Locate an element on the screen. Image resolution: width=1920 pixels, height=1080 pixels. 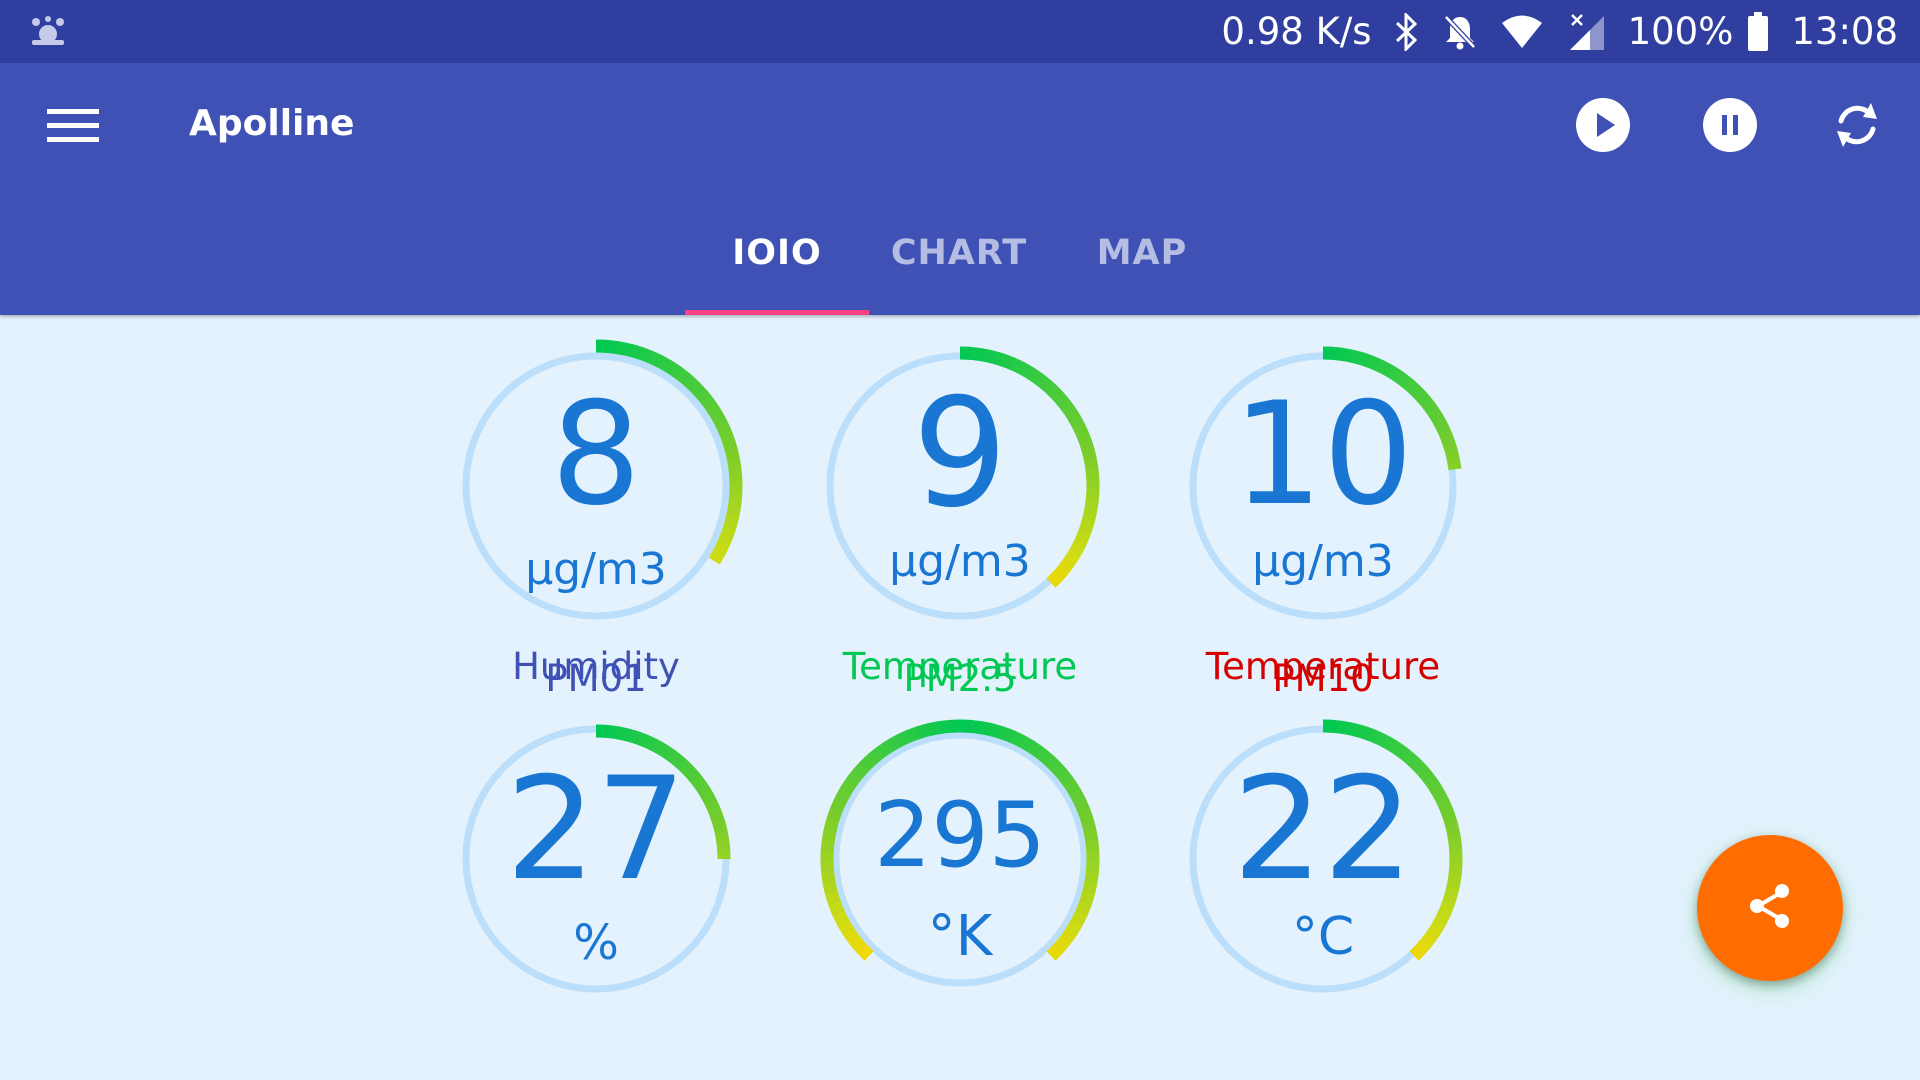
gauge-humidity: 27% Humidity is located at coordinates (596, 826).